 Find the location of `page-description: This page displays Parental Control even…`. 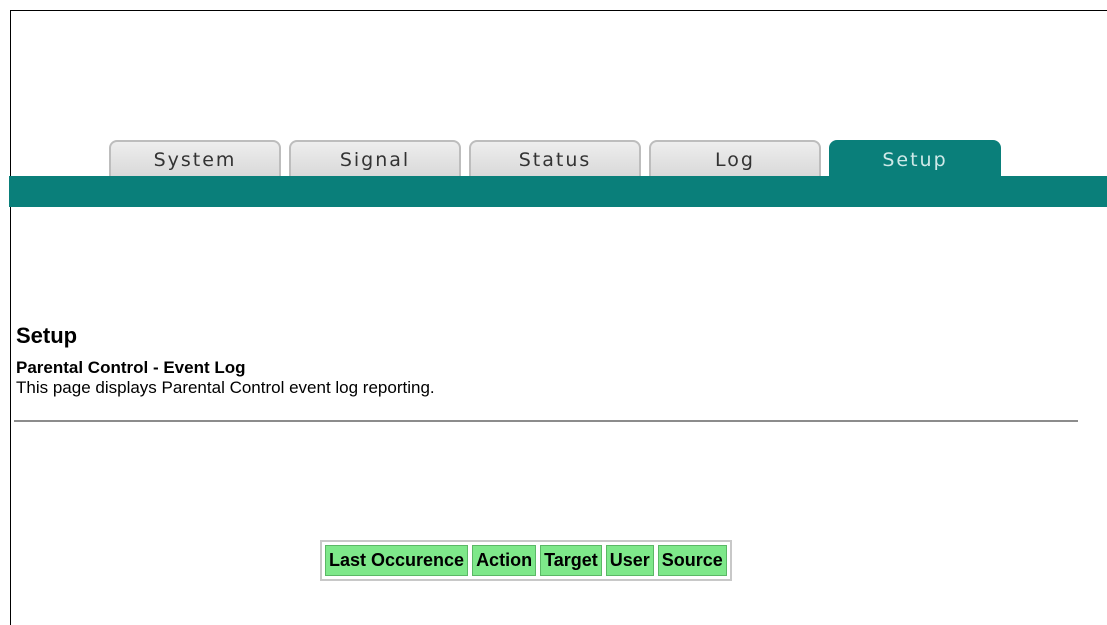

page-description: This page displays Parental Control even… is located at coordinates (225, 387).